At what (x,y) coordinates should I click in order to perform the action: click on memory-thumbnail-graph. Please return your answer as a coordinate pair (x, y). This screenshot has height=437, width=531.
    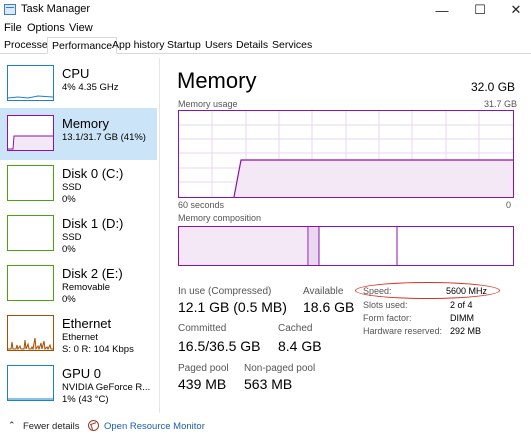
    Looking at the image, I should click on (30, 133).